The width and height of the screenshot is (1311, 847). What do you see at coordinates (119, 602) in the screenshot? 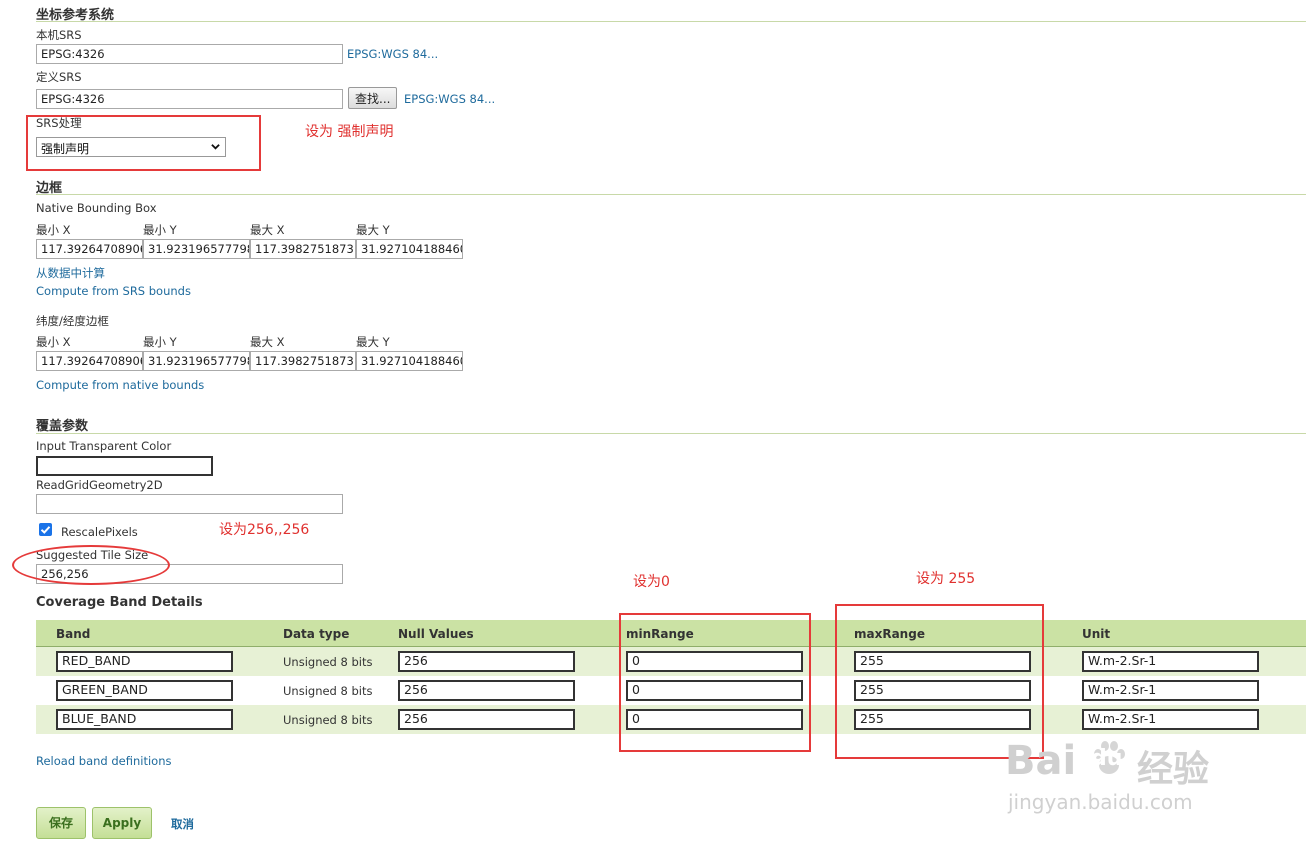
I see `band-section-title: Coverage Band Details` at bounding box center [119, 602].